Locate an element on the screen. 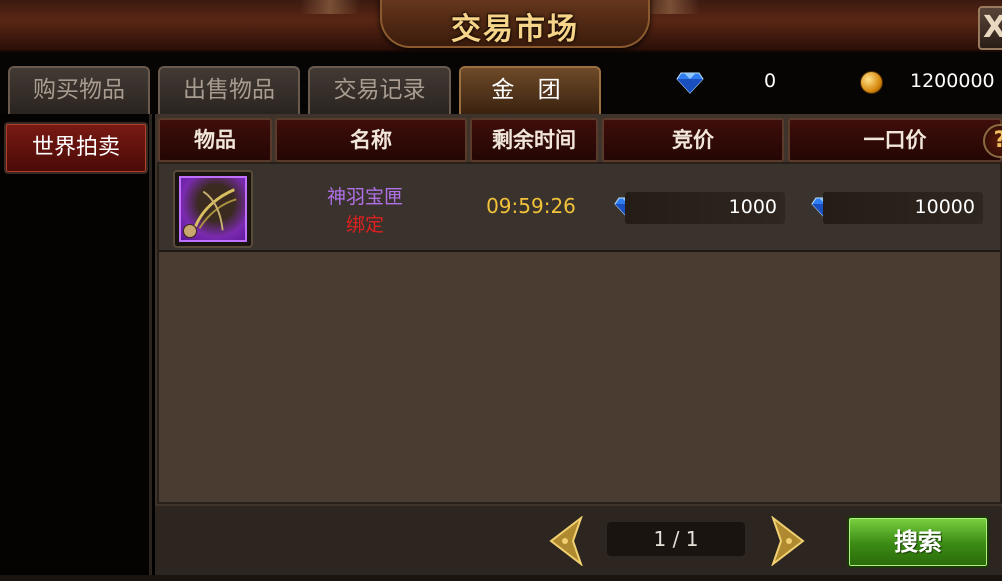  bid-price: 1000 is located at coordinates (705, 208).